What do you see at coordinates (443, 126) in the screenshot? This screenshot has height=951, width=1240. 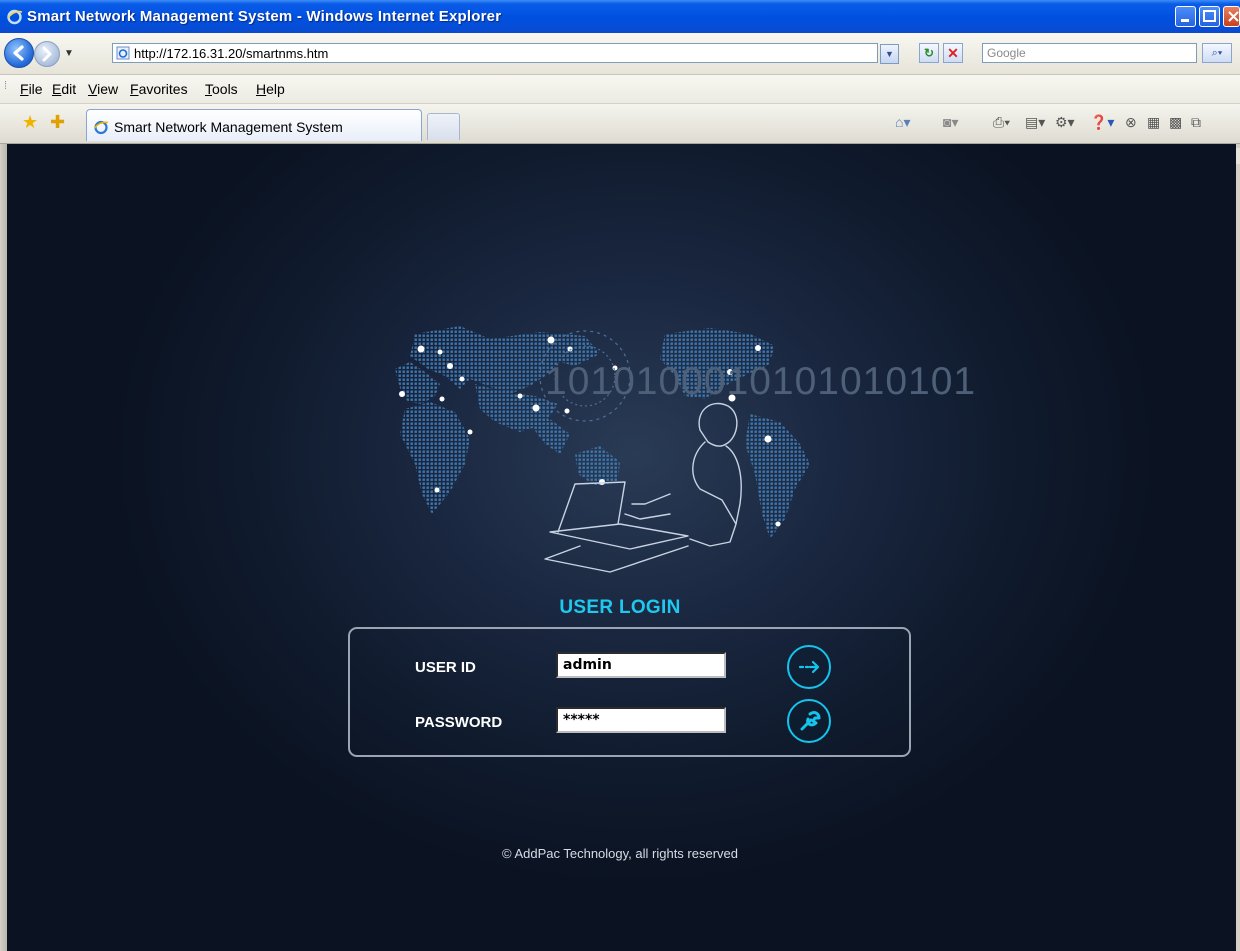 I see `new-tab-button` at bounding box center [443, 126].